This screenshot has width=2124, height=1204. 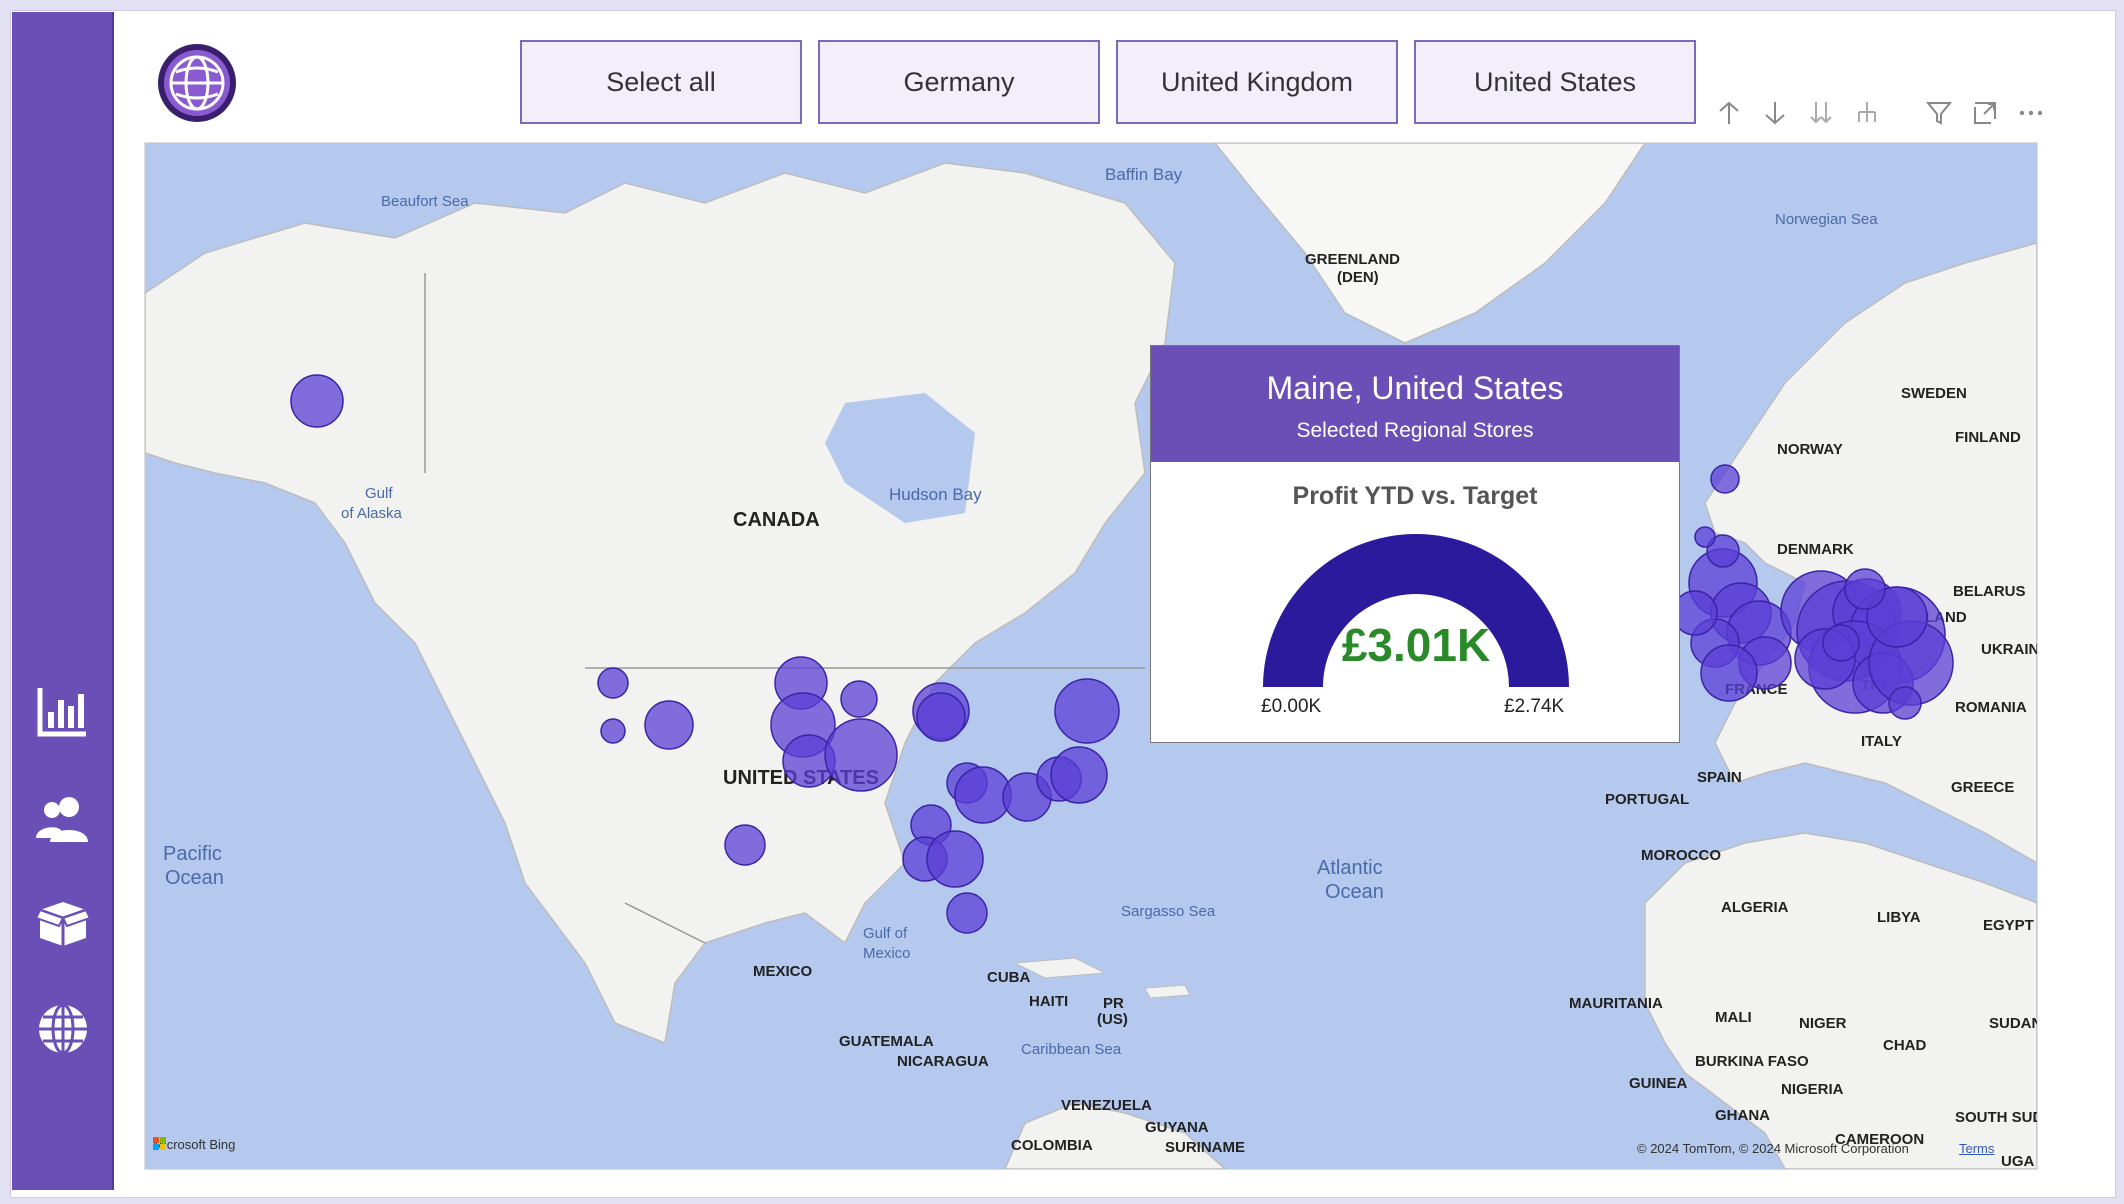 What do you see at coordinates (885, 933) in the screenshot?
I see `map-label-gulf-mexico: Gulf of` at bounding box center [885, 933].